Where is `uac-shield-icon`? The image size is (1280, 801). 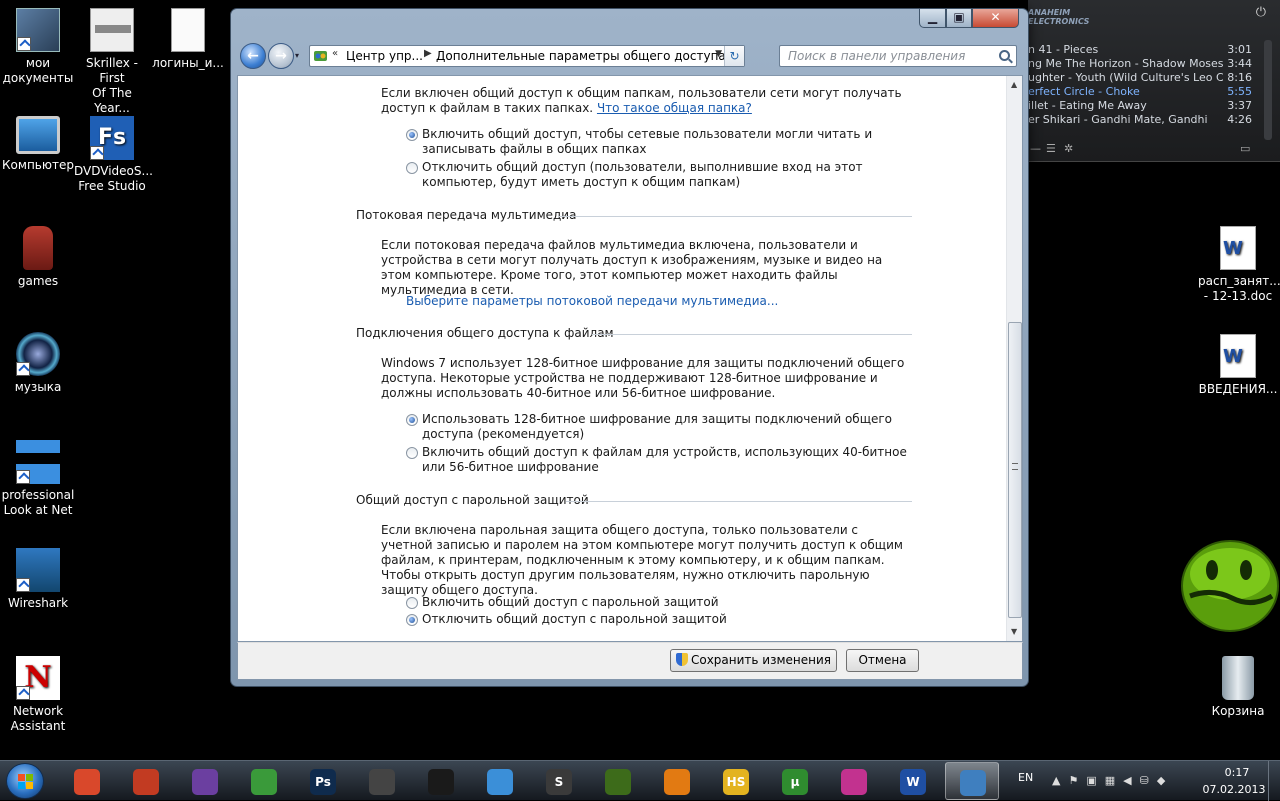
uac-shield-icon is located at coordinates (681, 659).